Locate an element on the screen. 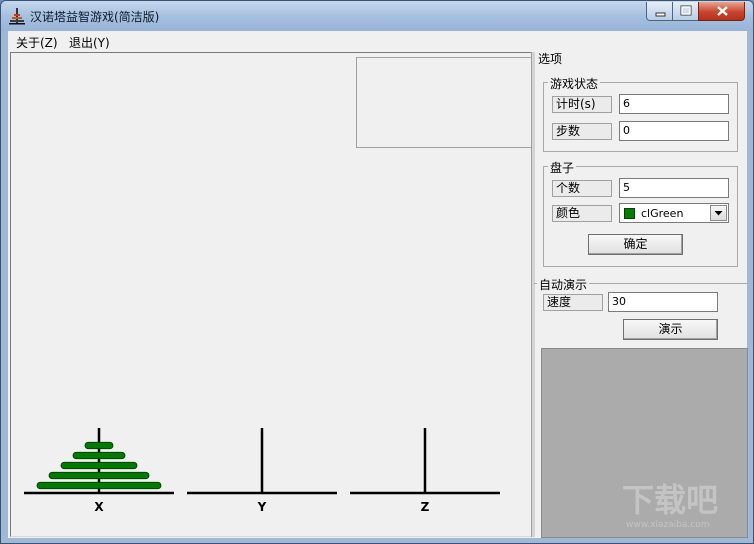  menu-exit: 退出(Y) is located at coordinates (89, 42).